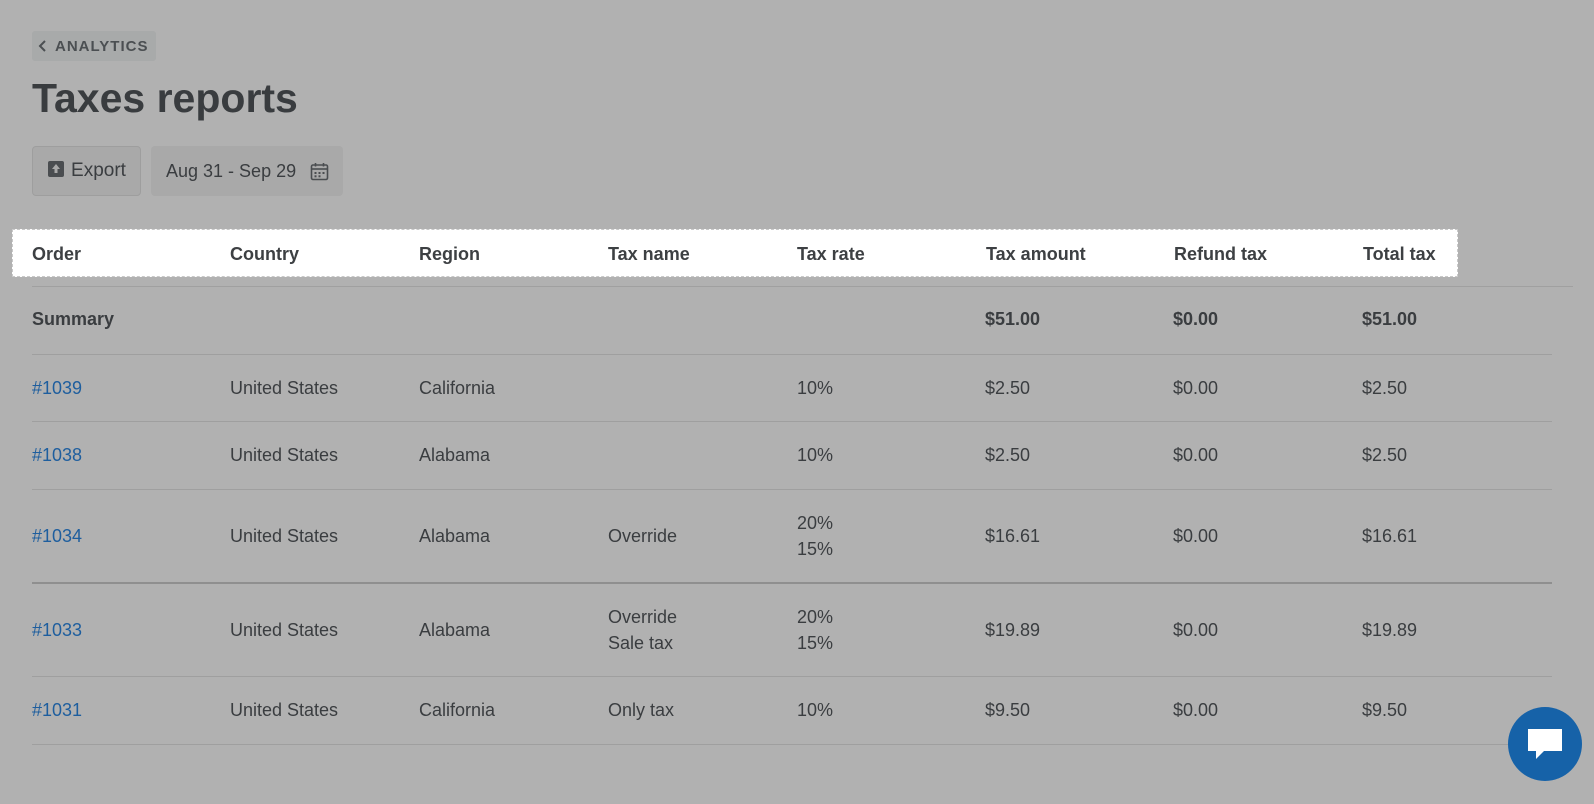  What do you see at coordinates (1399, 254) in the screenshot?
I see `column-header-total-tax: Total tax` at bounding box center [1399, 254].